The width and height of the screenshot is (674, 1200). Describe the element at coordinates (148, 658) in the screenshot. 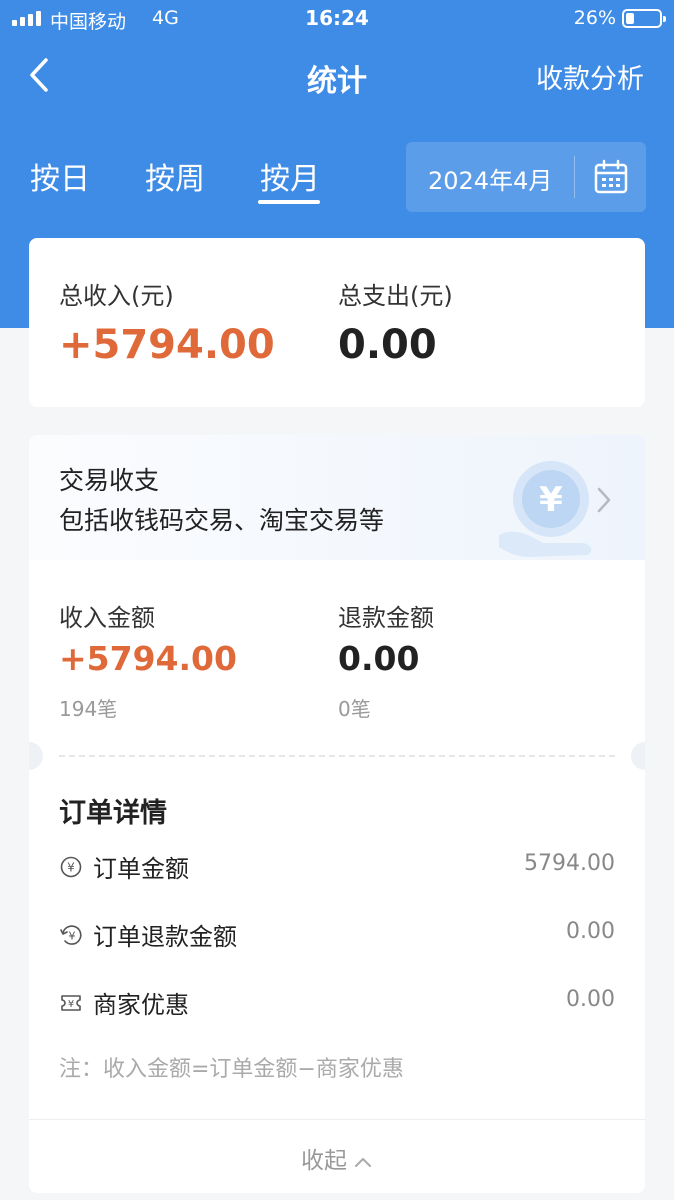

I see `income-amount-value: +5794.00` at that location.